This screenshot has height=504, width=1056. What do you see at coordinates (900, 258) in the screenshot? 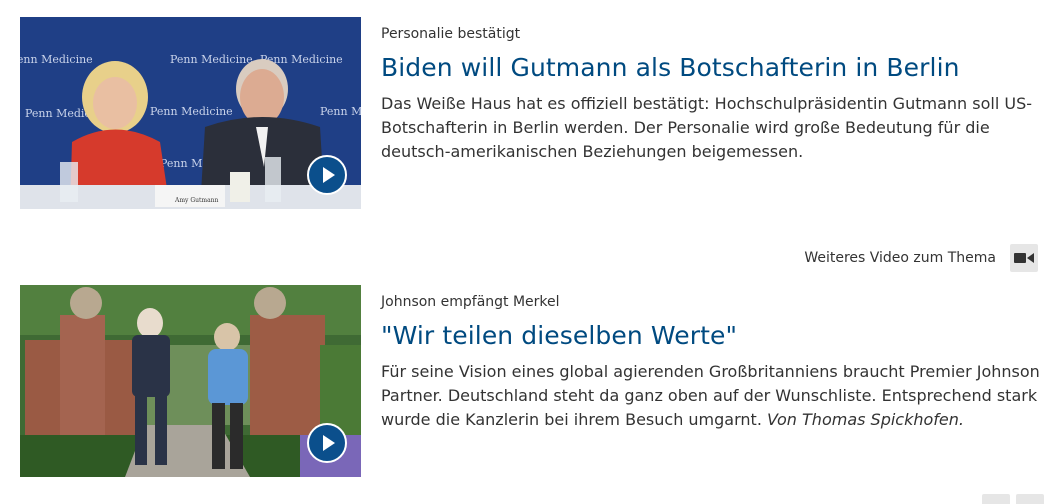
I see `related-video-label: Weiteres Video zum Thema` at bounding box center [900, 258].